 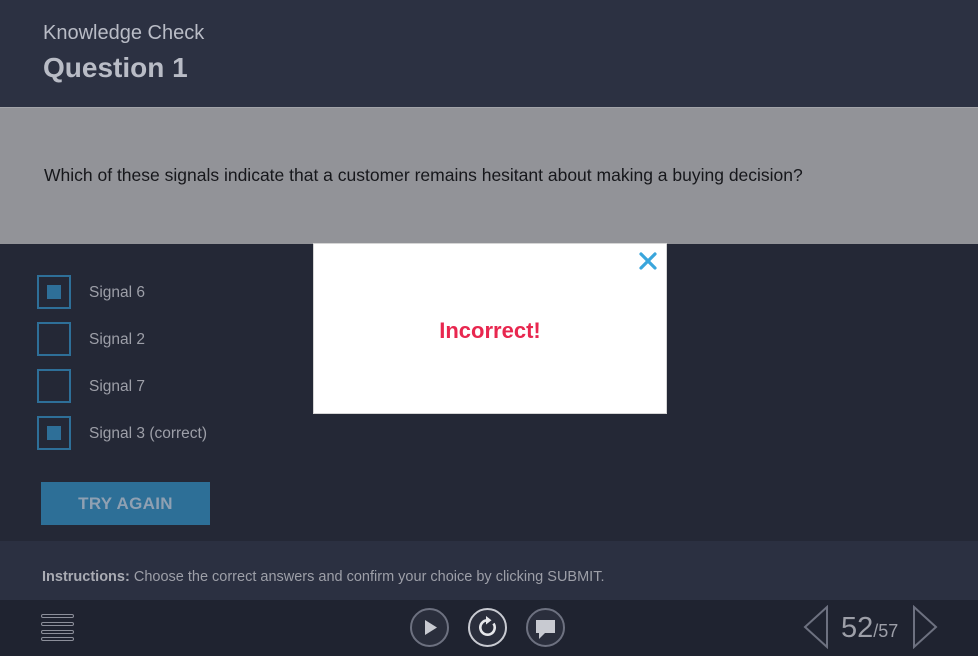 I want to click on option-label: Signal 3 (correct), so click(x=148, y=433).